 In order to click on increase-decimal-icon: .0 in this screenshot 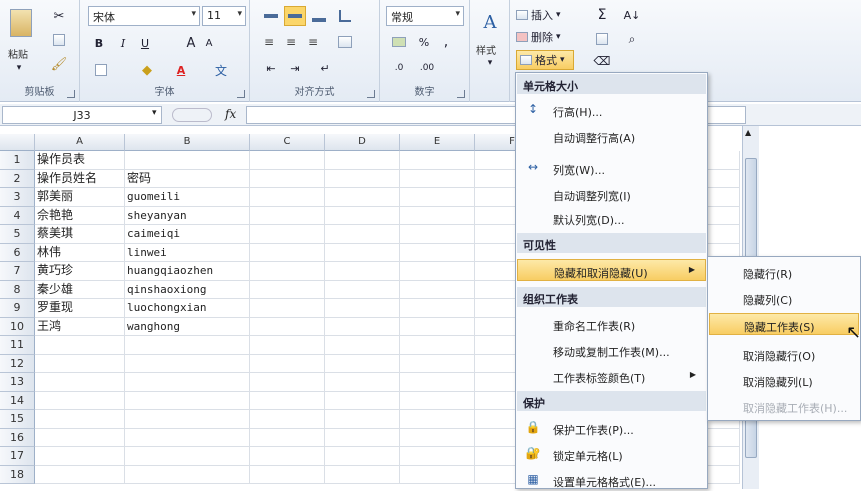, I will do `click(399, 68)`.